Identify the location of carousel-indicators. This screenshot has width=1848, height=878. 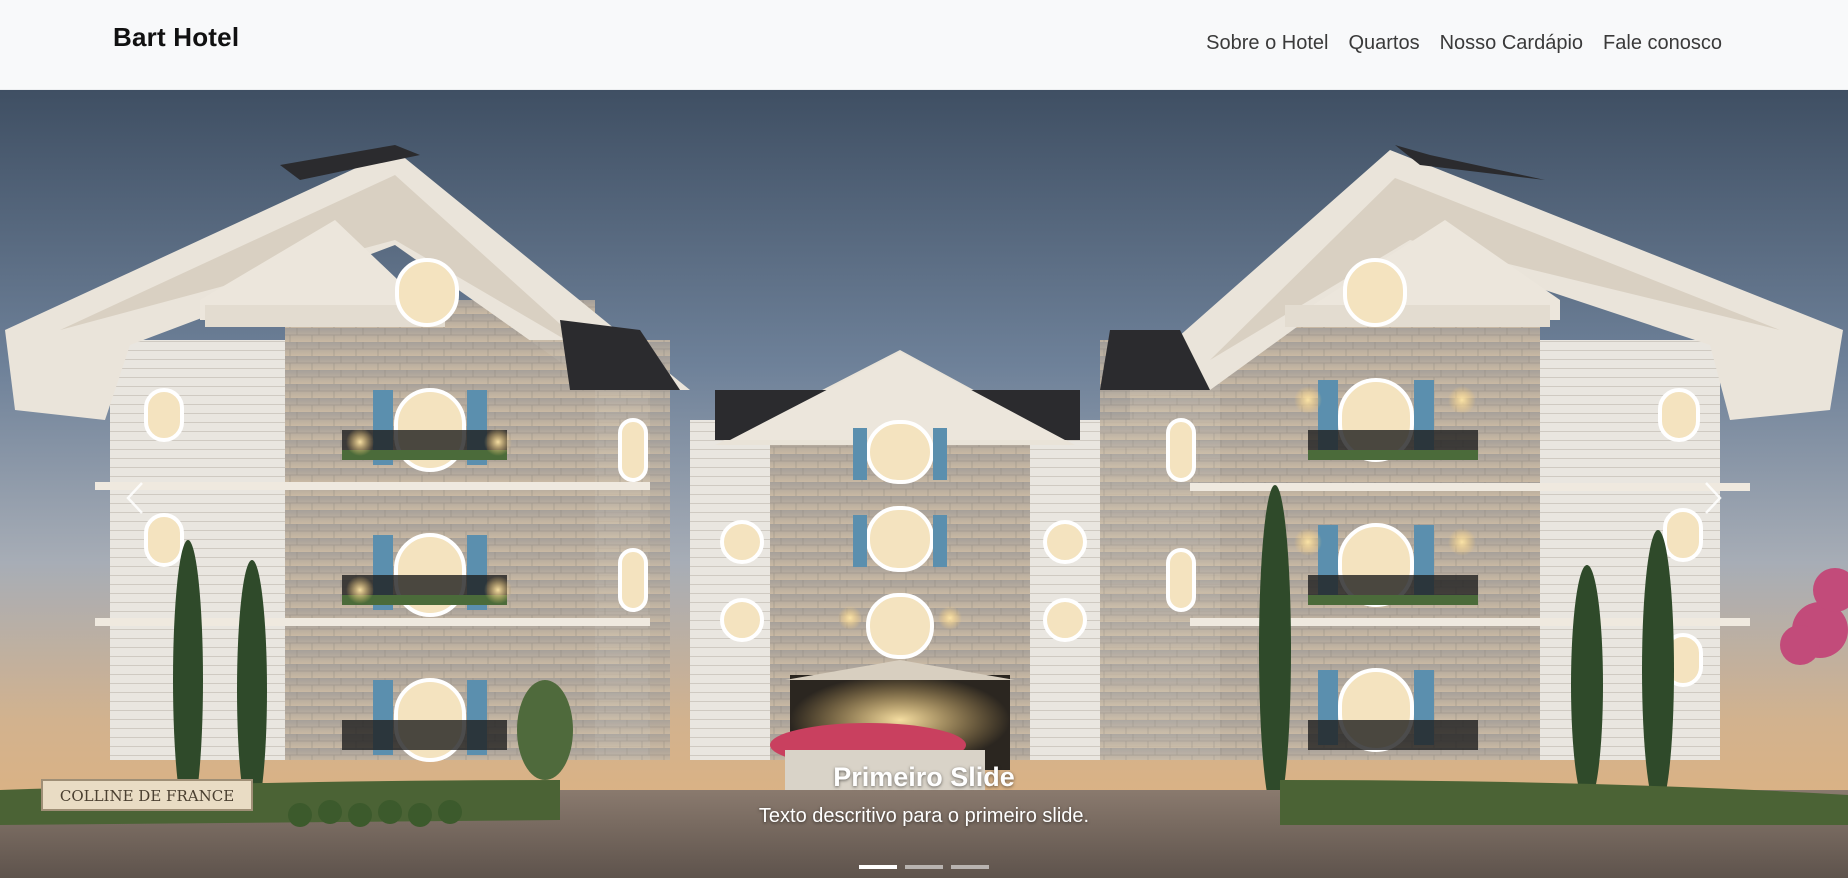
(924, 867).